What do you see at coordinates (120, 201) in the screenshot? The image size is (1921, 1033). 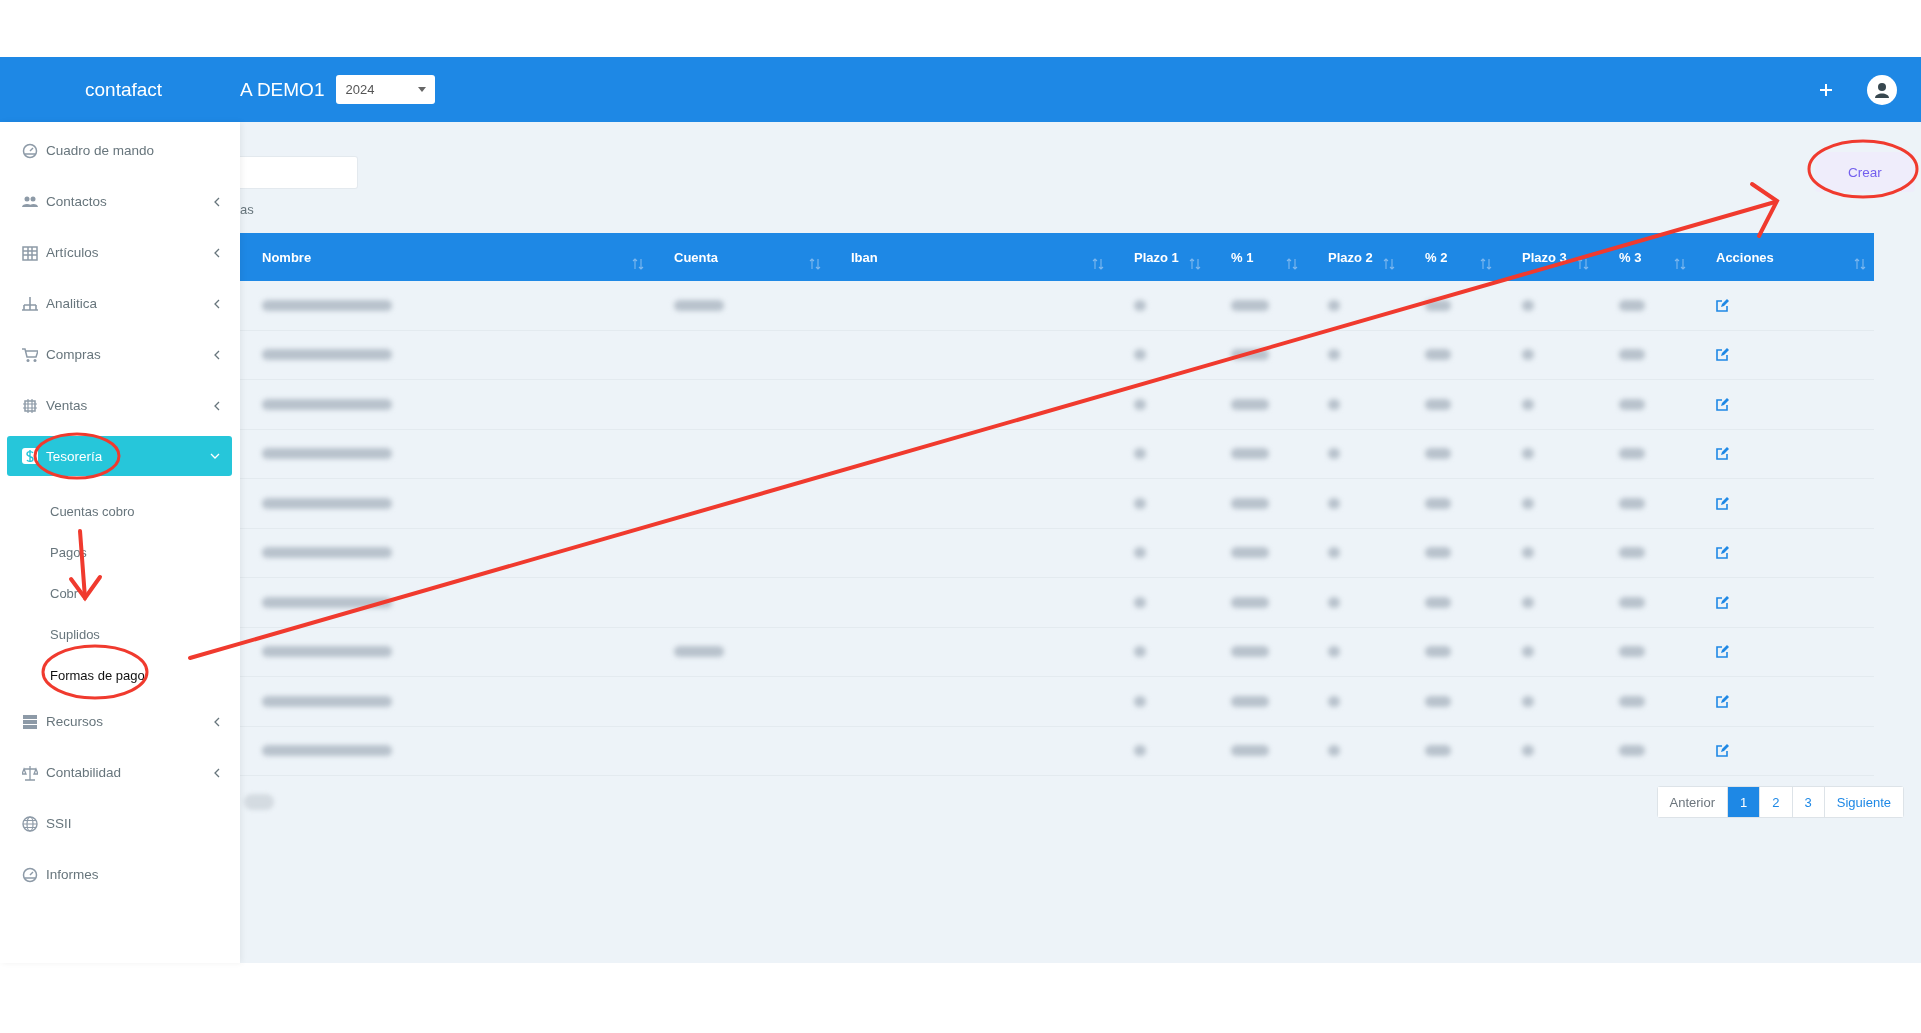 I see `sidebar-item: Contactos` at bounding box center [120, 201].